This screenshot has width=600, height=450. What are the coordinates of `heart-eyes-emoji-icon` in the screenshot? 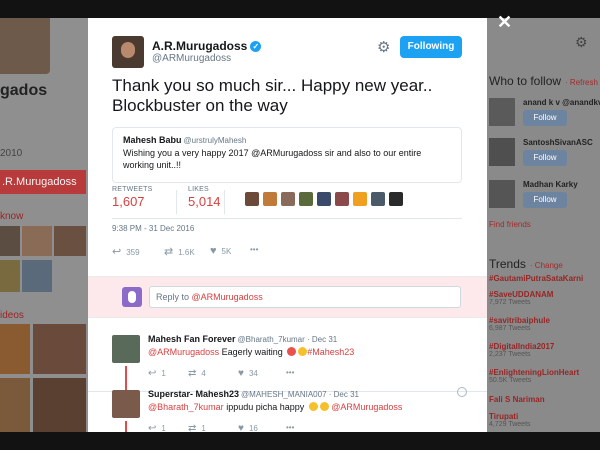 It's located at (292, 351).